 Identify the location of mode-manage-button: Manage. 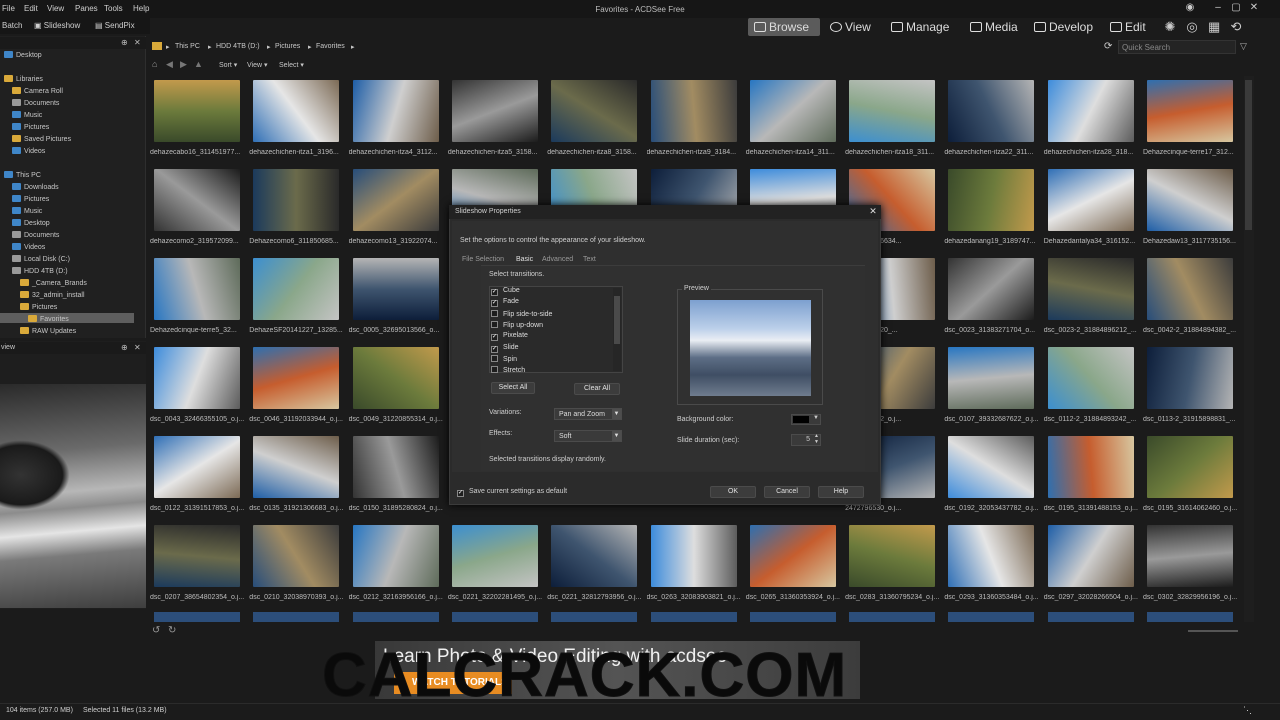
(919, 27).